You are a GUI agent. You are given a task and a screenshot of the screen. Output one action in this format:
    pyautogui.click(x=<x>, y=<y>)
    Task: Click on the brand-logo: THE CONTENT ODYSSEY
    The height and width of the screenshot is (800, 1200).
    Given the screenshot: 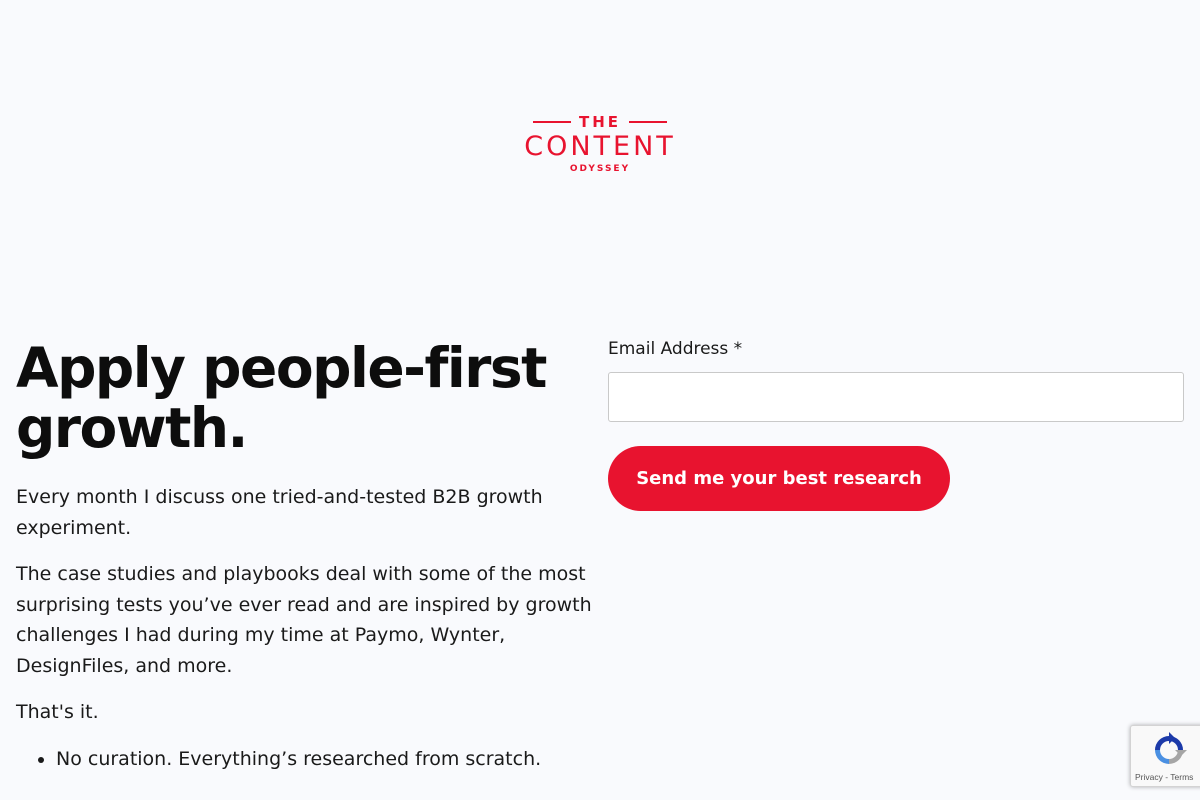 What is the action you would take?
    pyautogui.click(x=600, y=147)
    